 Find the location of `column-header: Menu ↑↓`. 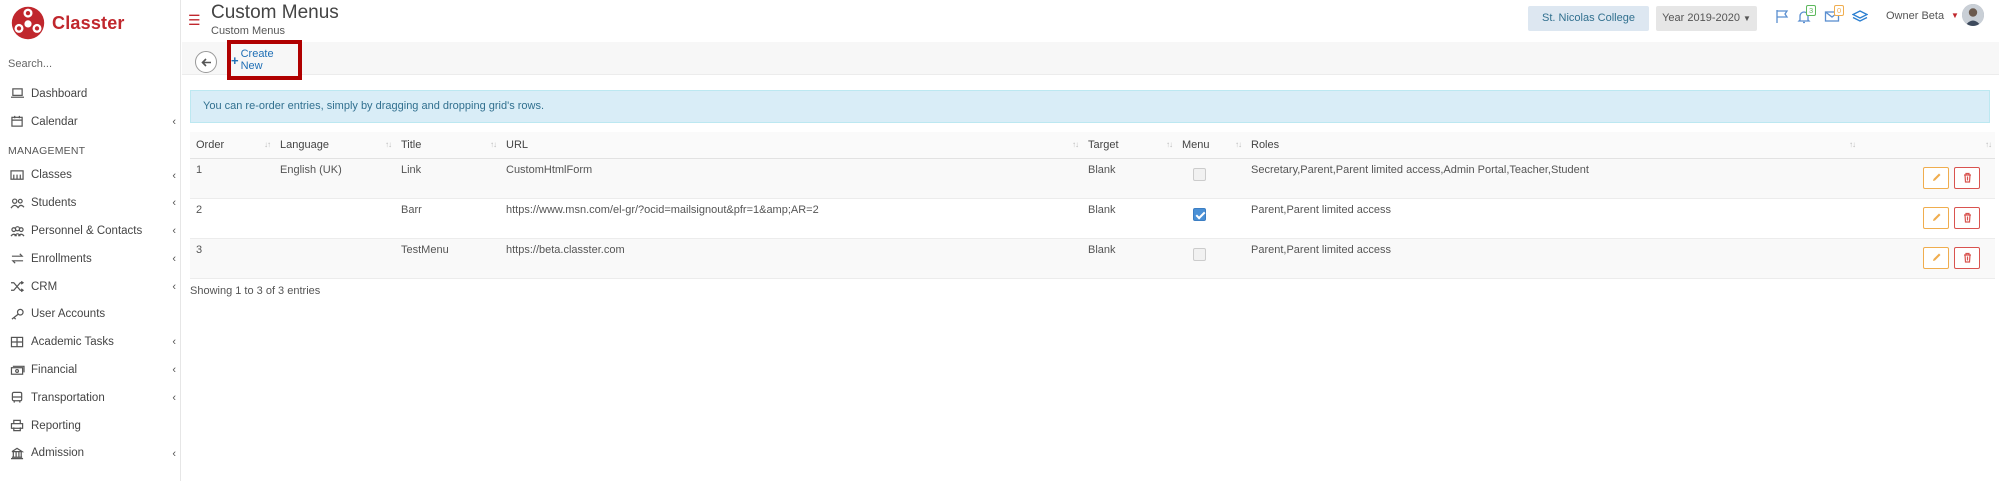

column-header: Menu ↑↓ is located at coordinates (1210, 145).